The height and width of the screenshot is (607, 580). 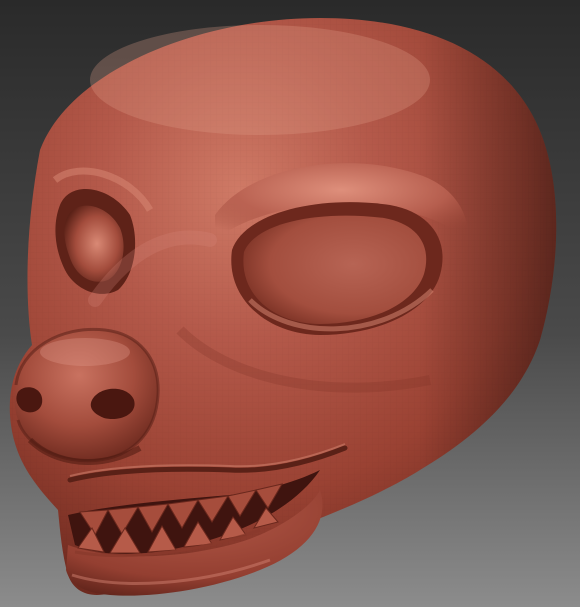 I want to click on top-highlight, so click(x=260, y=80).